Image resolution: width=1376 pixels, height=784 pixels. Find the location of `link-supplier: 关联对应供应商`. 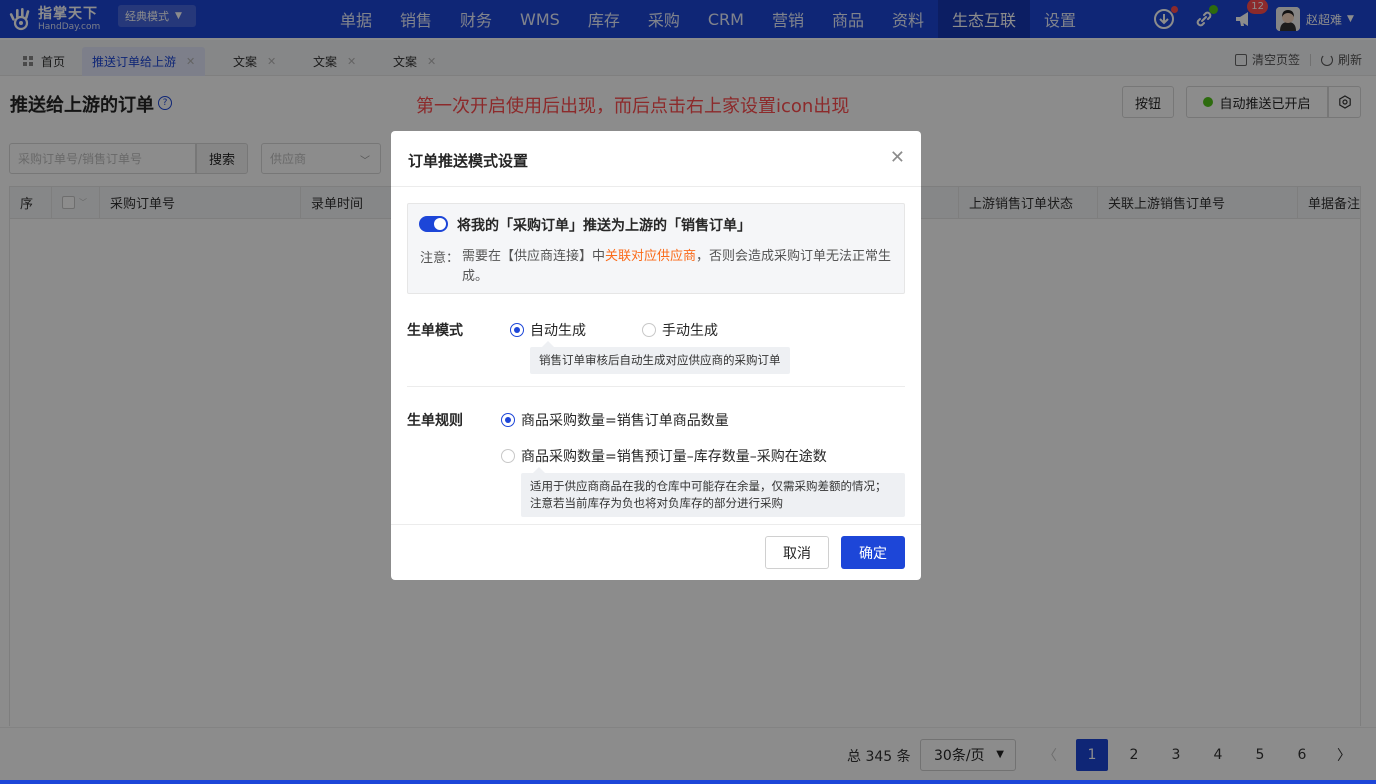

link-supplier: 关联对应供应商 is located at coordinates (650, 256).